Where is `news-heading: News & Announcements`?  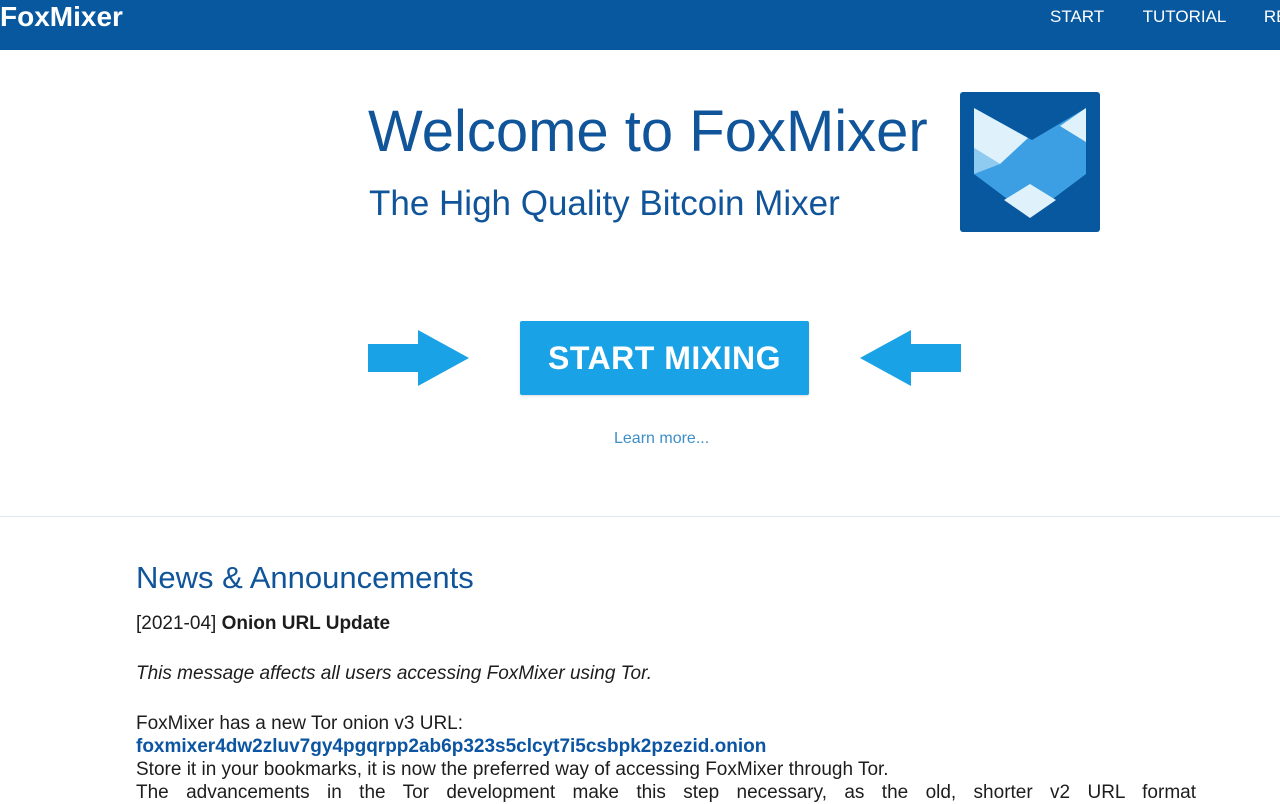 news-heading: News & Announcements is located at coordinates (305, 577).